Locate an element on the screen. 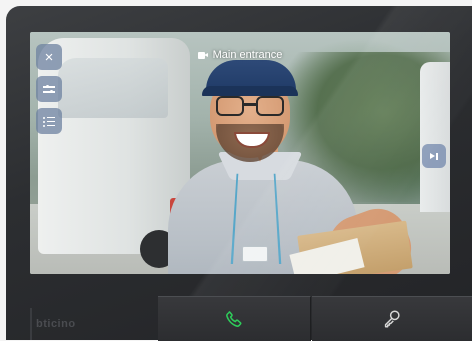 The height and width of the screenshot is (341, 472). key-icon is located at coordinates (392, 319).